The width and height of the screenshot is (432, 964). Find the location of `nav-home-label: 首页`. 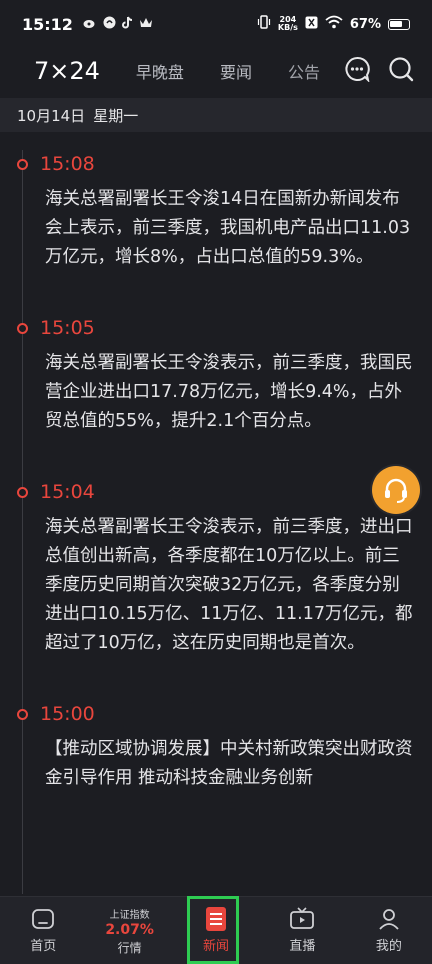

nav-home-label: 首页 is located at coordinates (43, 946).